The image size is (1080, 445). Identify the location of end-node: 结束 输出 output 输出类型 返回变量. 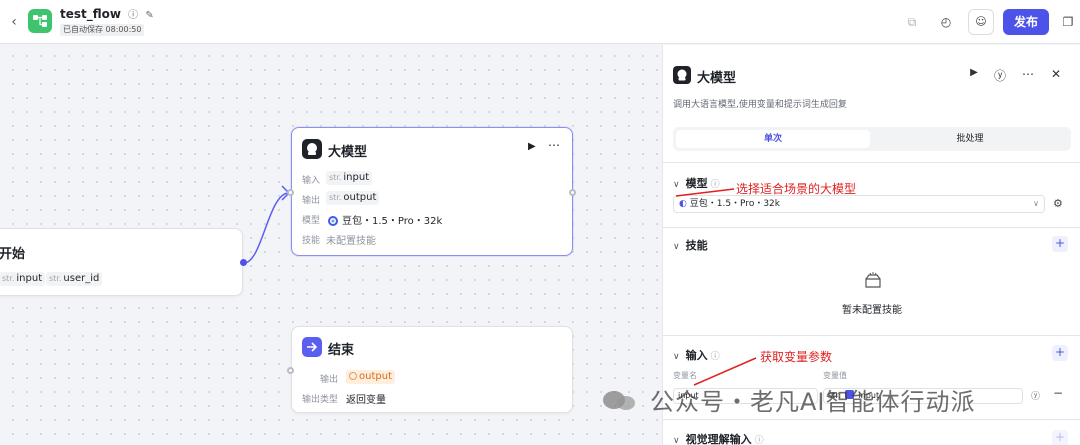
(432, 369).